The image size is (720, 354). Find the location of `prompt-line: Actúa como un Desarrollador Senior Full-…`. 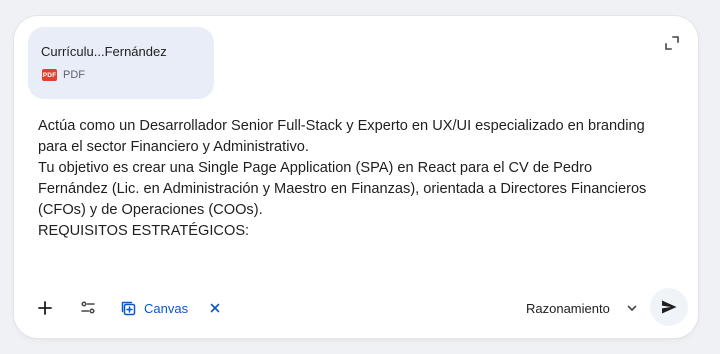

prompt-line: Actúa como un Desarrollador Senior Full-… is located at coordinates (341, 126).